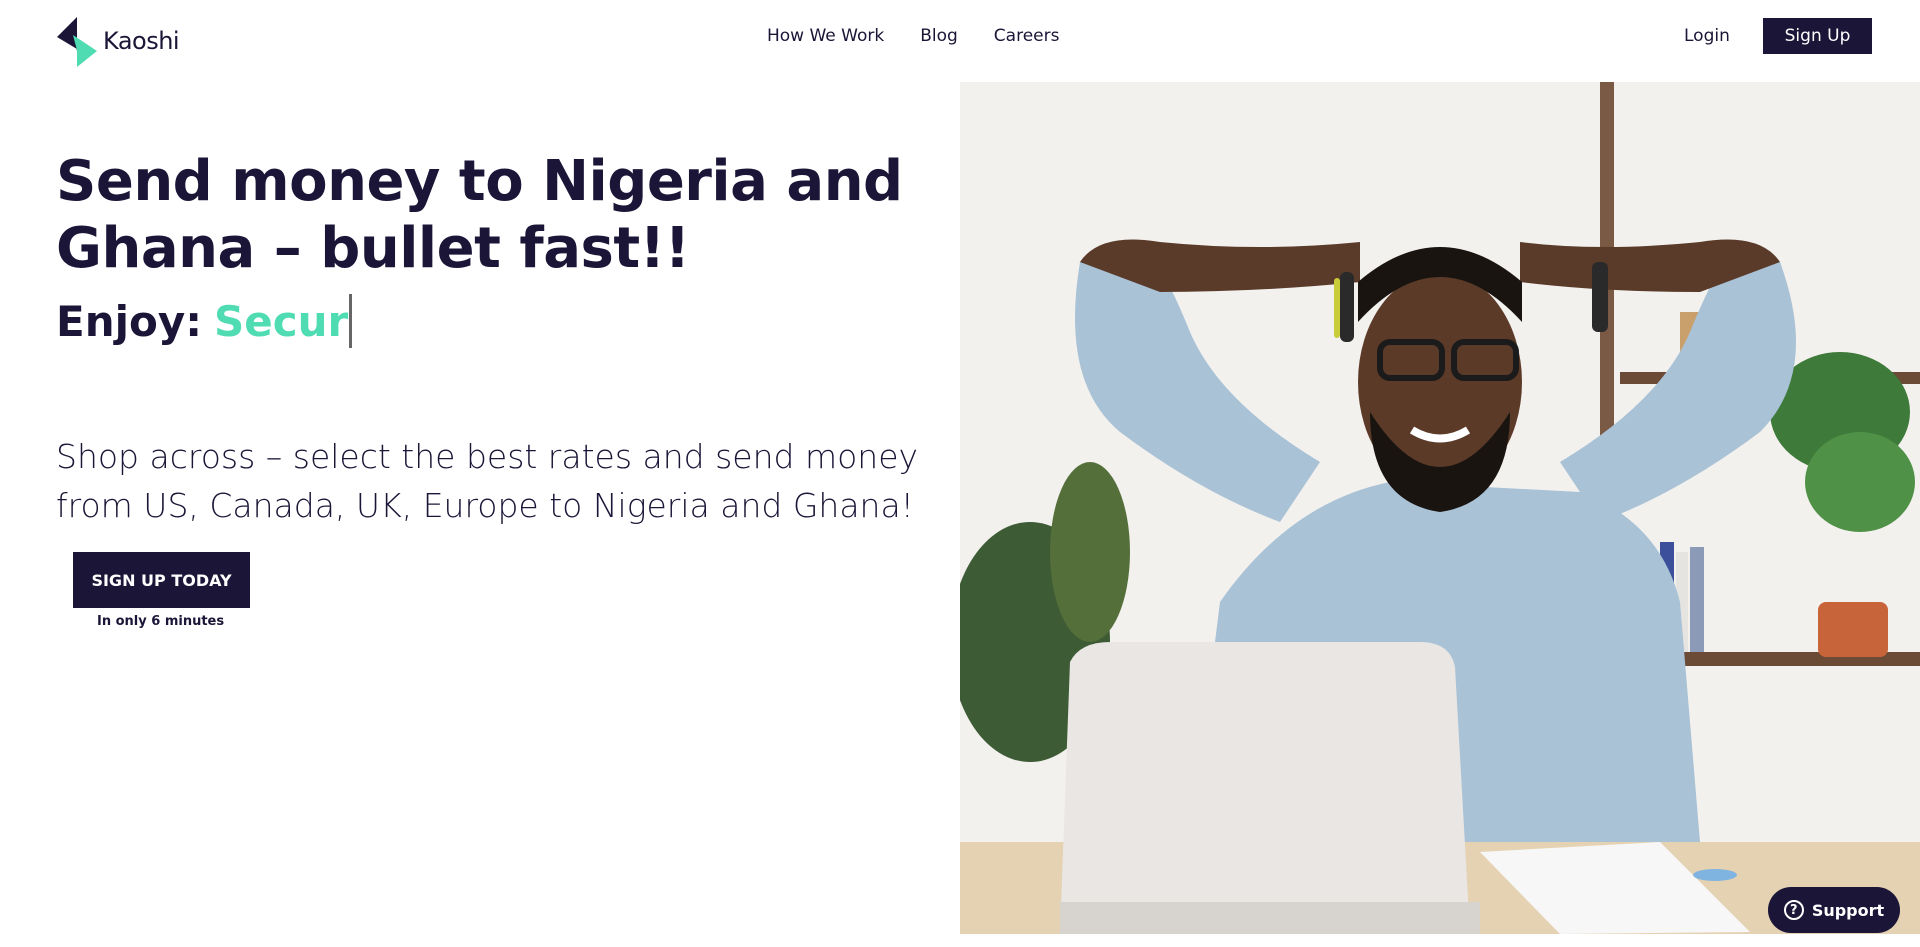 The height and width of the screenshot is (947, 1920). What do you see at coordinates (141, 41) in the screenshot?
I see `logo-text: Kaoshi` at bounding box center [141, 41].